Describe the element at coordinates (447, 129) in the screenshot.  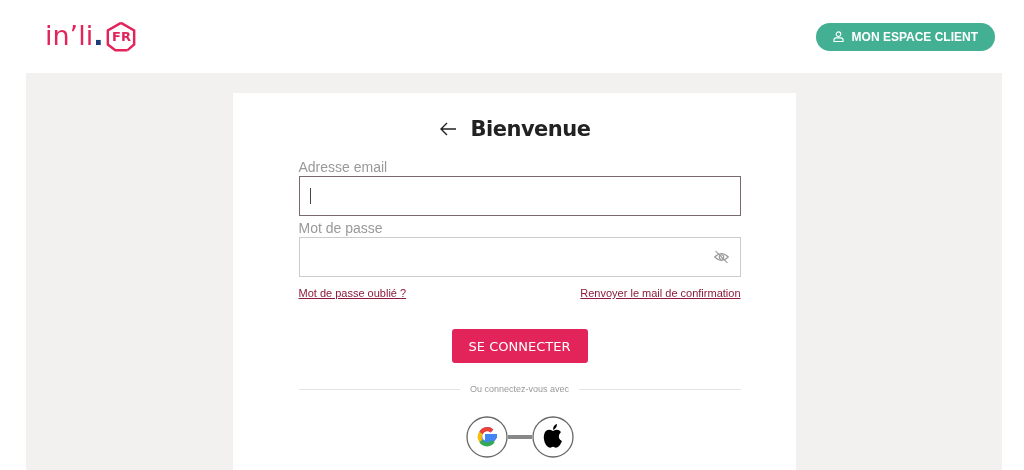
I see `back-arrow-icon` at that location.